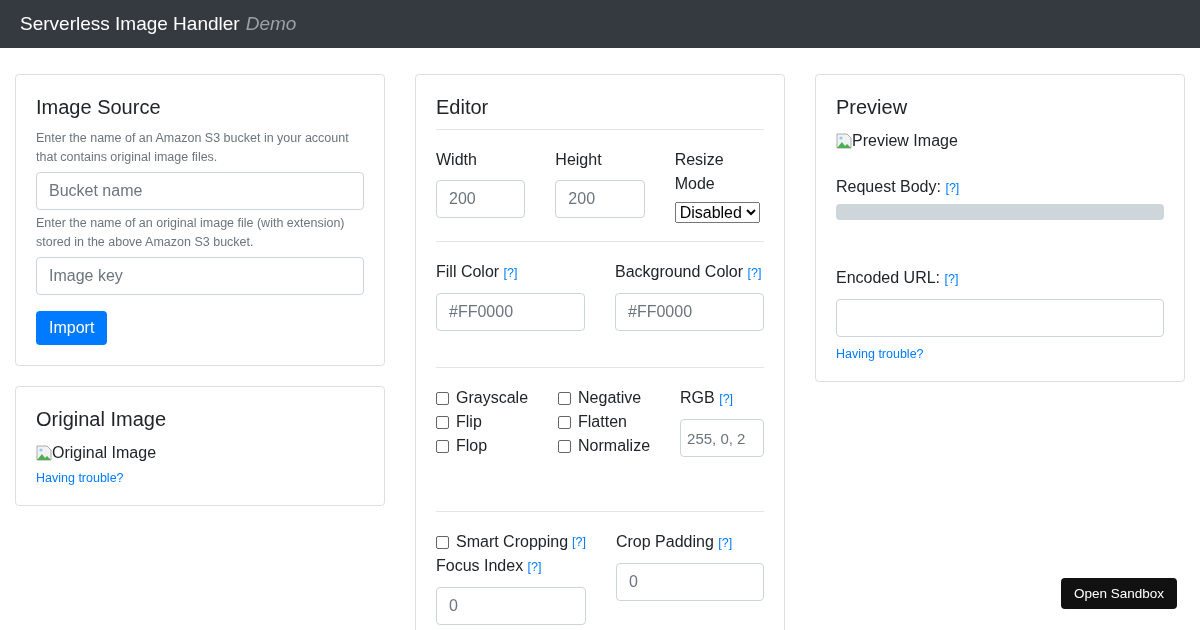  Describe the element at coordinates (697, 397) in the screenshot. I see `field-label: RGB` at that location.